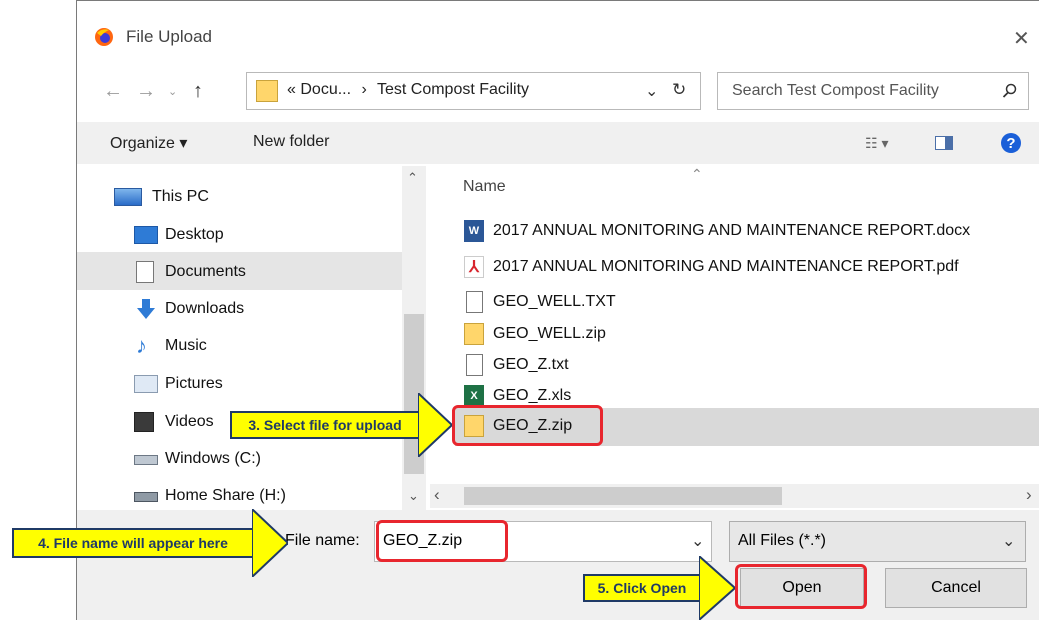  Describe the element at coordinates (558, 143) in the screenshot. I see `command-bar` at that location.